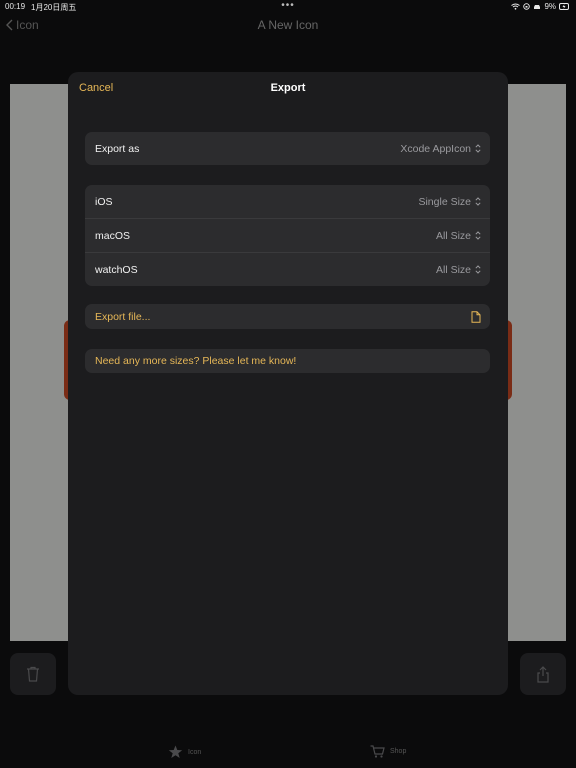 The image size is (576, 768). I want to click on size-picker-macos: All Size, so click(458, 236).